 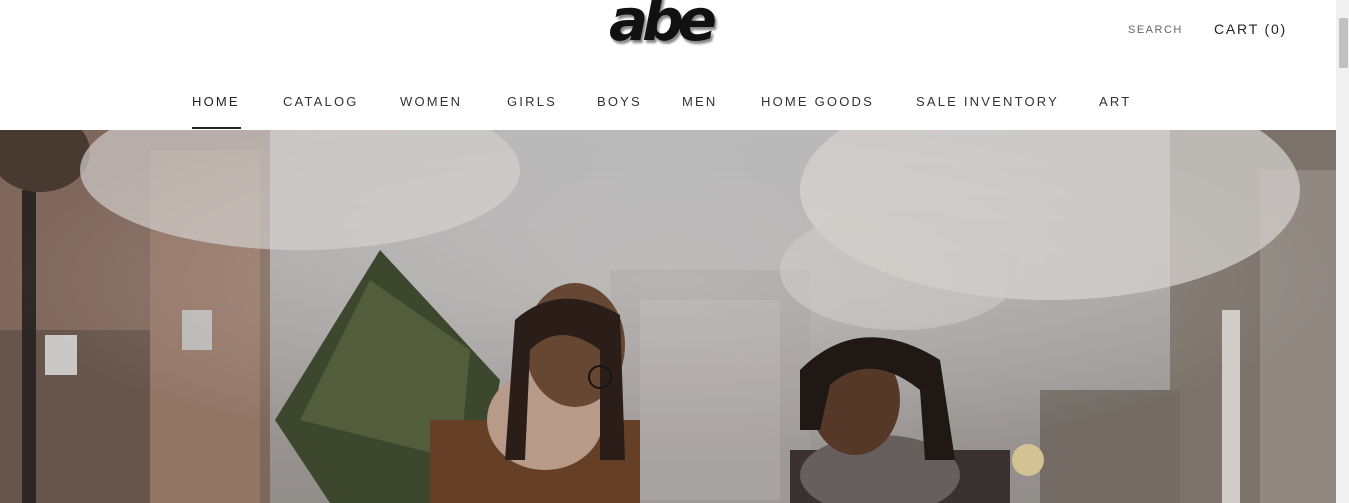 I want to click on page-scrollbar, so click(x=1342, y=251).